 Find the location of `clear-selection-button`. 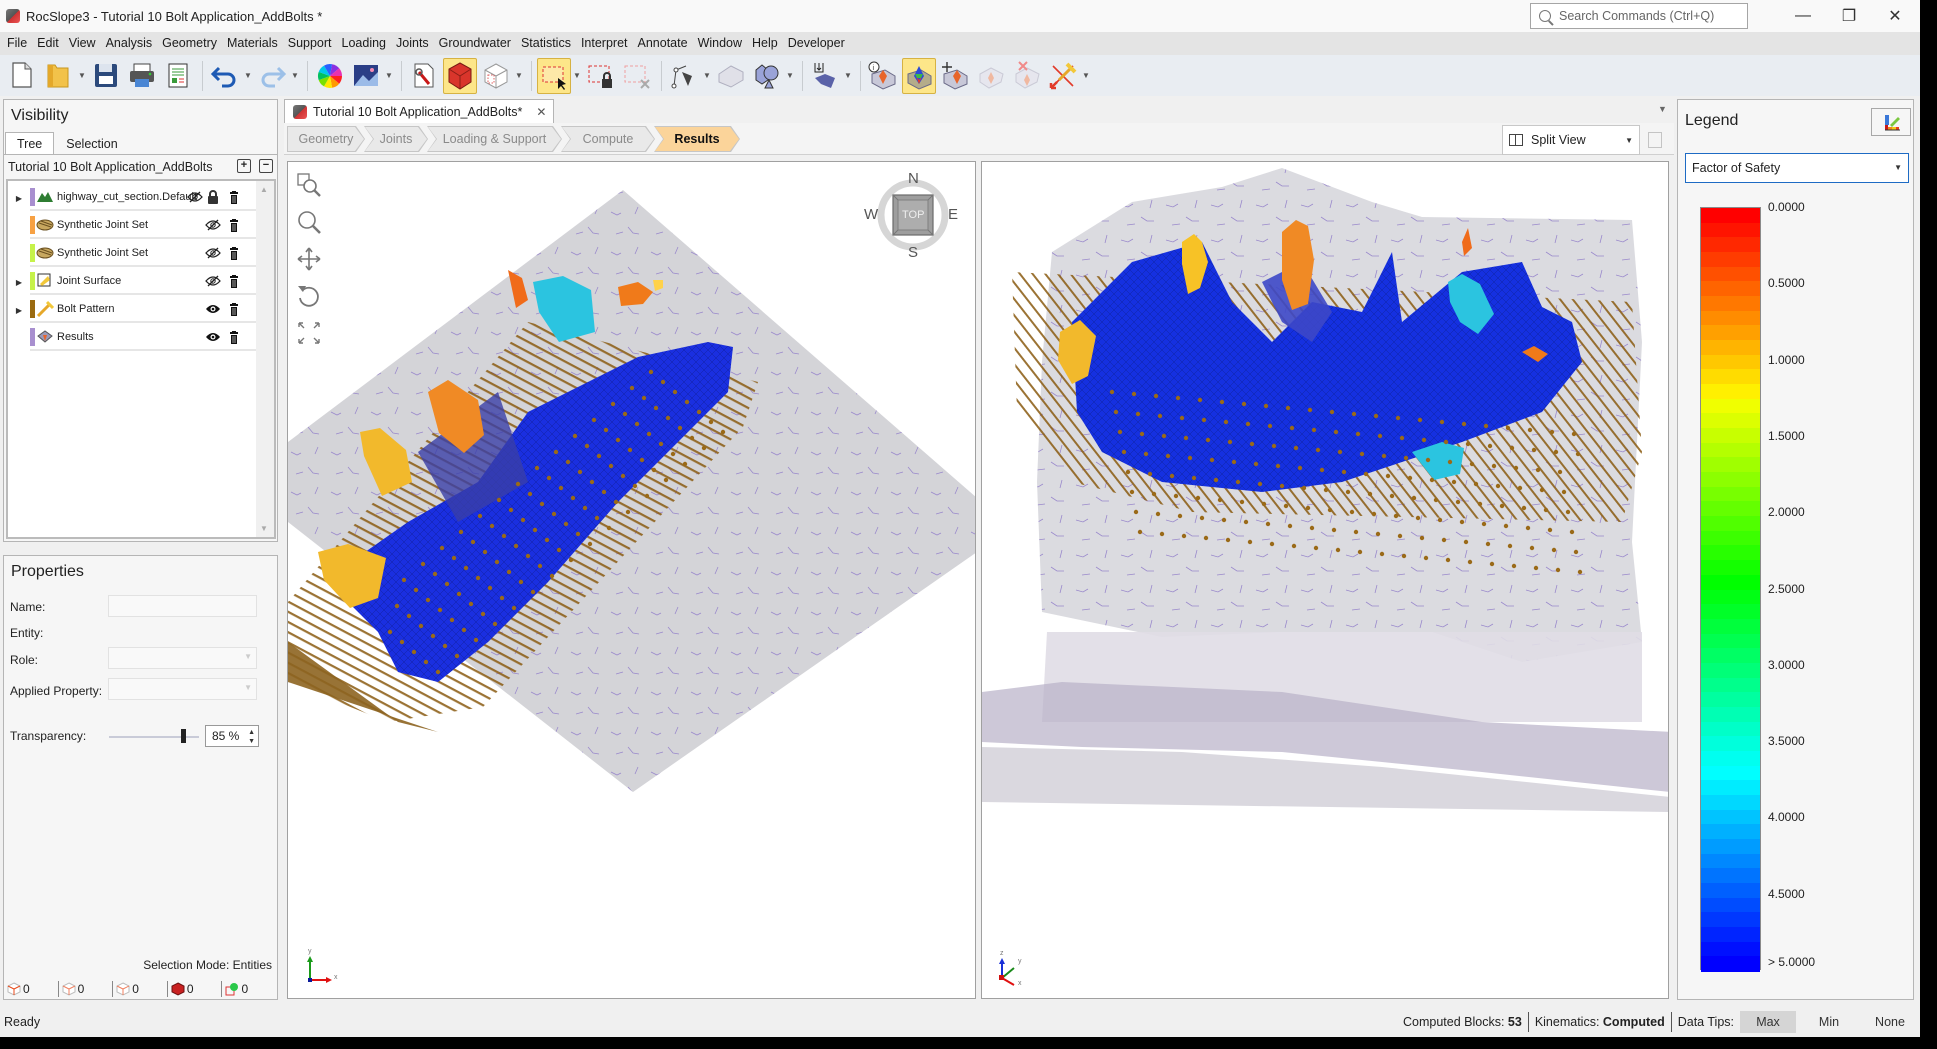

clear-selection-button is located at coordinates (637, 76).